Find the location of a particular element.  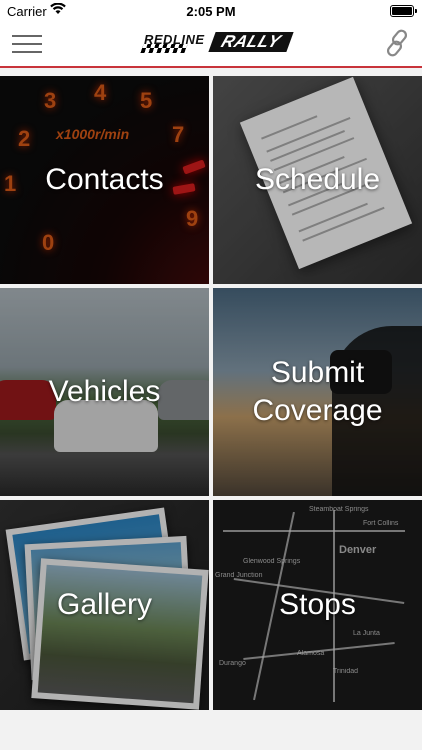

status-bar: Carrier 2:05 PM is located at coordinates (211, 11).